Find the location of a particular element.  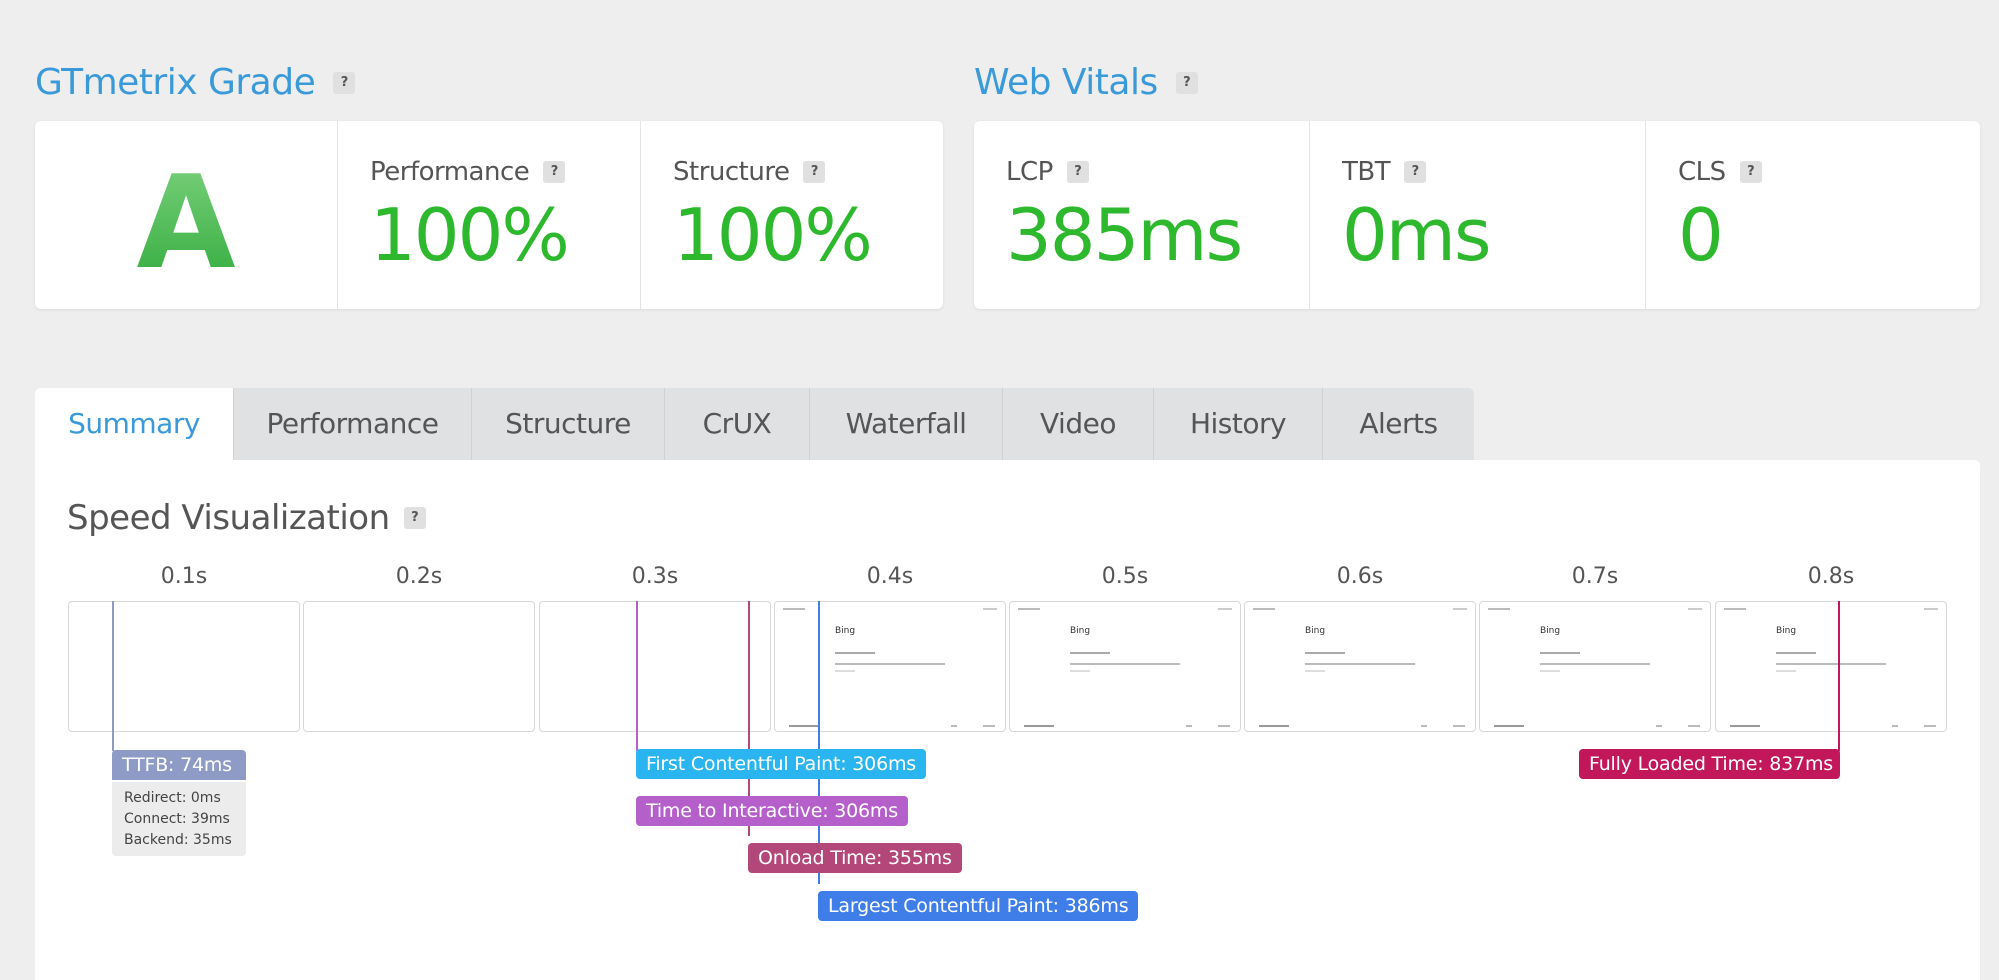

fcp-marker-line is located at coordinates (637, 676).